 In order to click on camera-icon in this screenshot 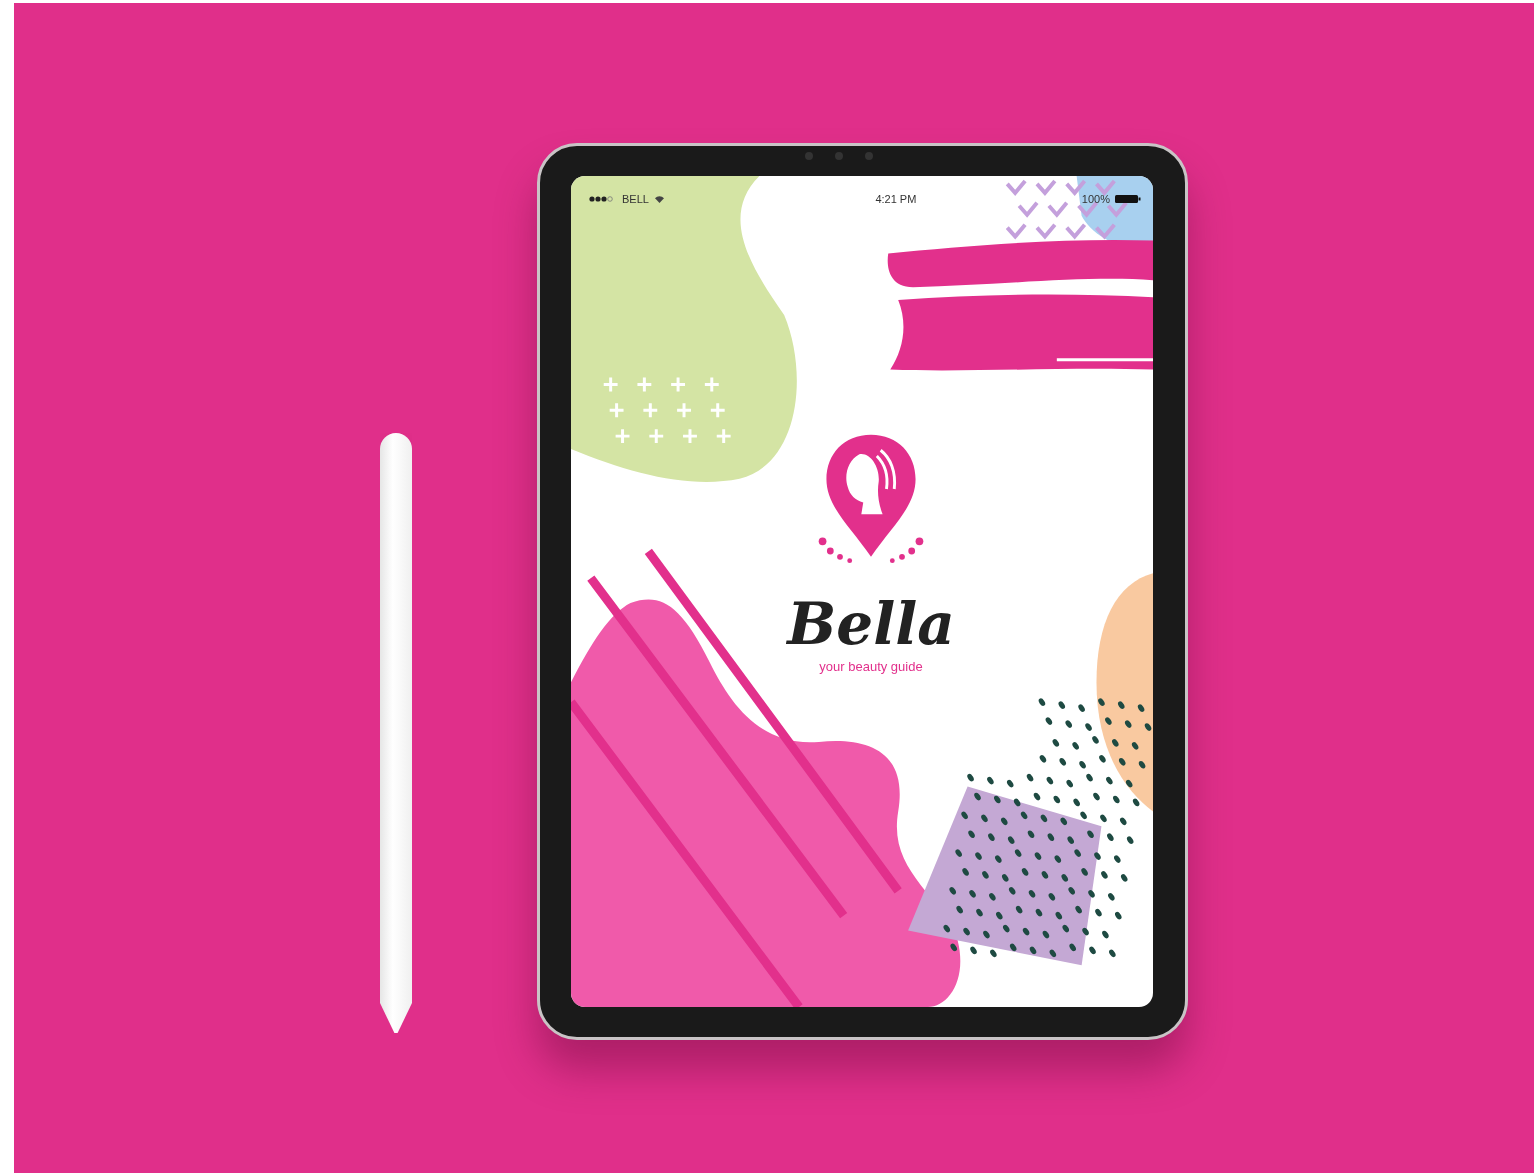, I will do `click(839, 156)`.